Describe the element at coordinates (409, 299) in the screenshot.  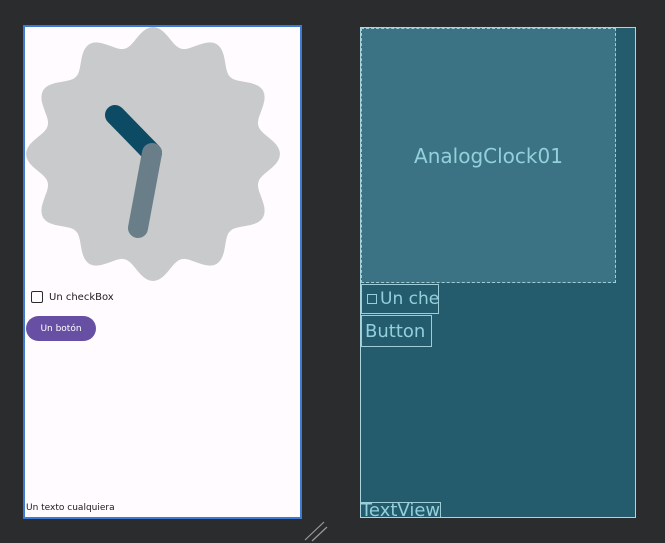
I see `blueprint-checkbox-label: Un checkBox` at that location.